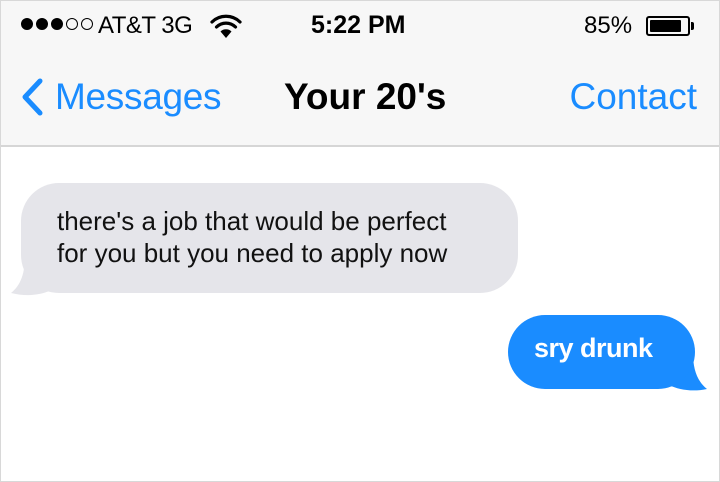 The height and width of the screenshot is (482, 720). What do you see at coordinates (601, 352) in the screenshot?
I see `outgoing-message-bubble: sry drunk` at bounding box center [601, 352].